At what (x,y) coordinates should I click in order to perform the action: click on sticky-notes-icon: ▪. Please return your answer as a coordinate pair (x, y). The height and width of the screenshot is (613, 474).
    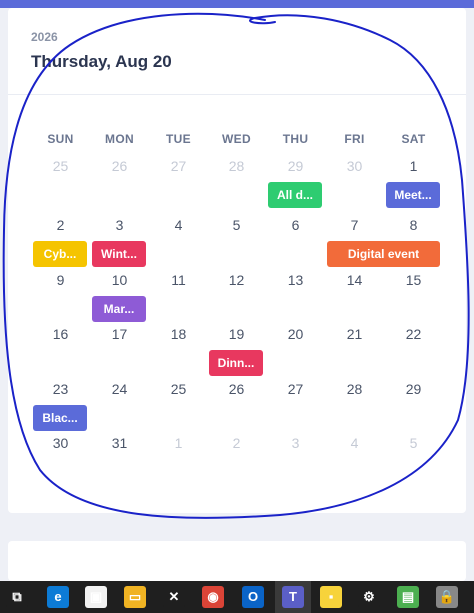
    Looking at the image, I should click on (331, 597).